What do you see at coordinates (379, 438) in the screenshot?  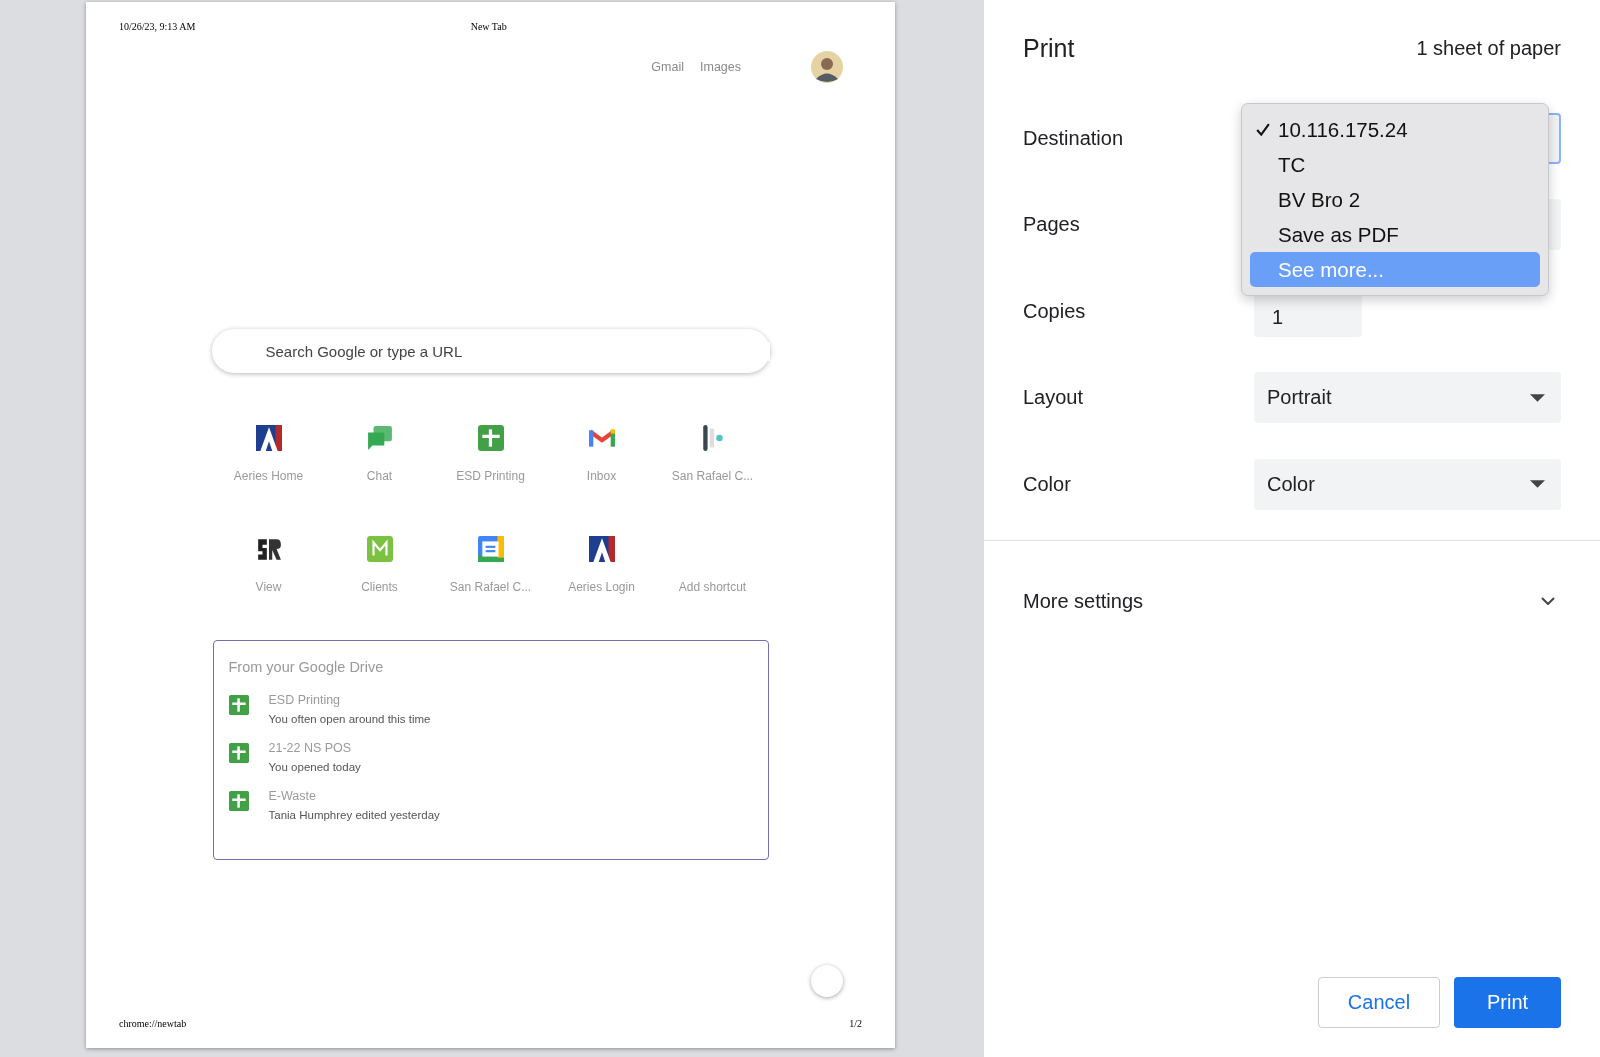 I see `chat-icon` at bounding box center [379, 438].